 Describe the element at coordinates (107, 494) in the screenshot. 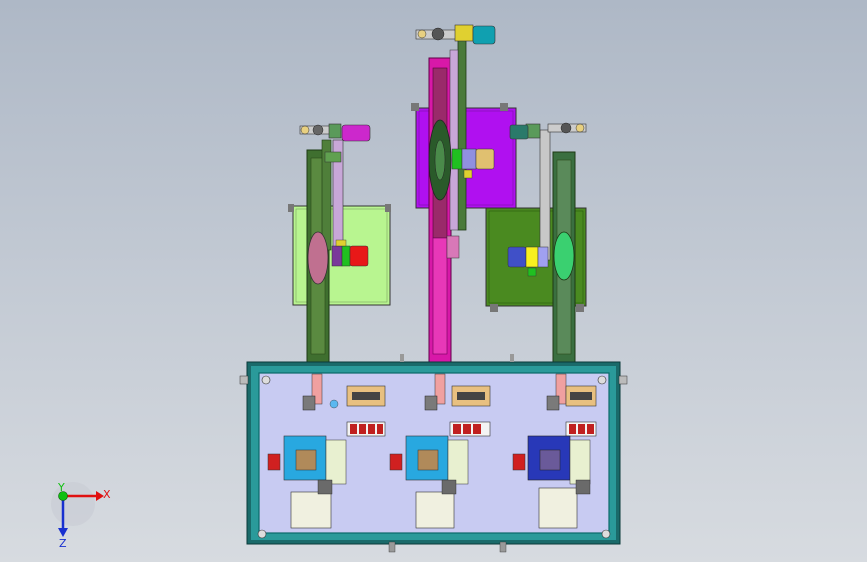

I see `x-axis-label: X` at that location.